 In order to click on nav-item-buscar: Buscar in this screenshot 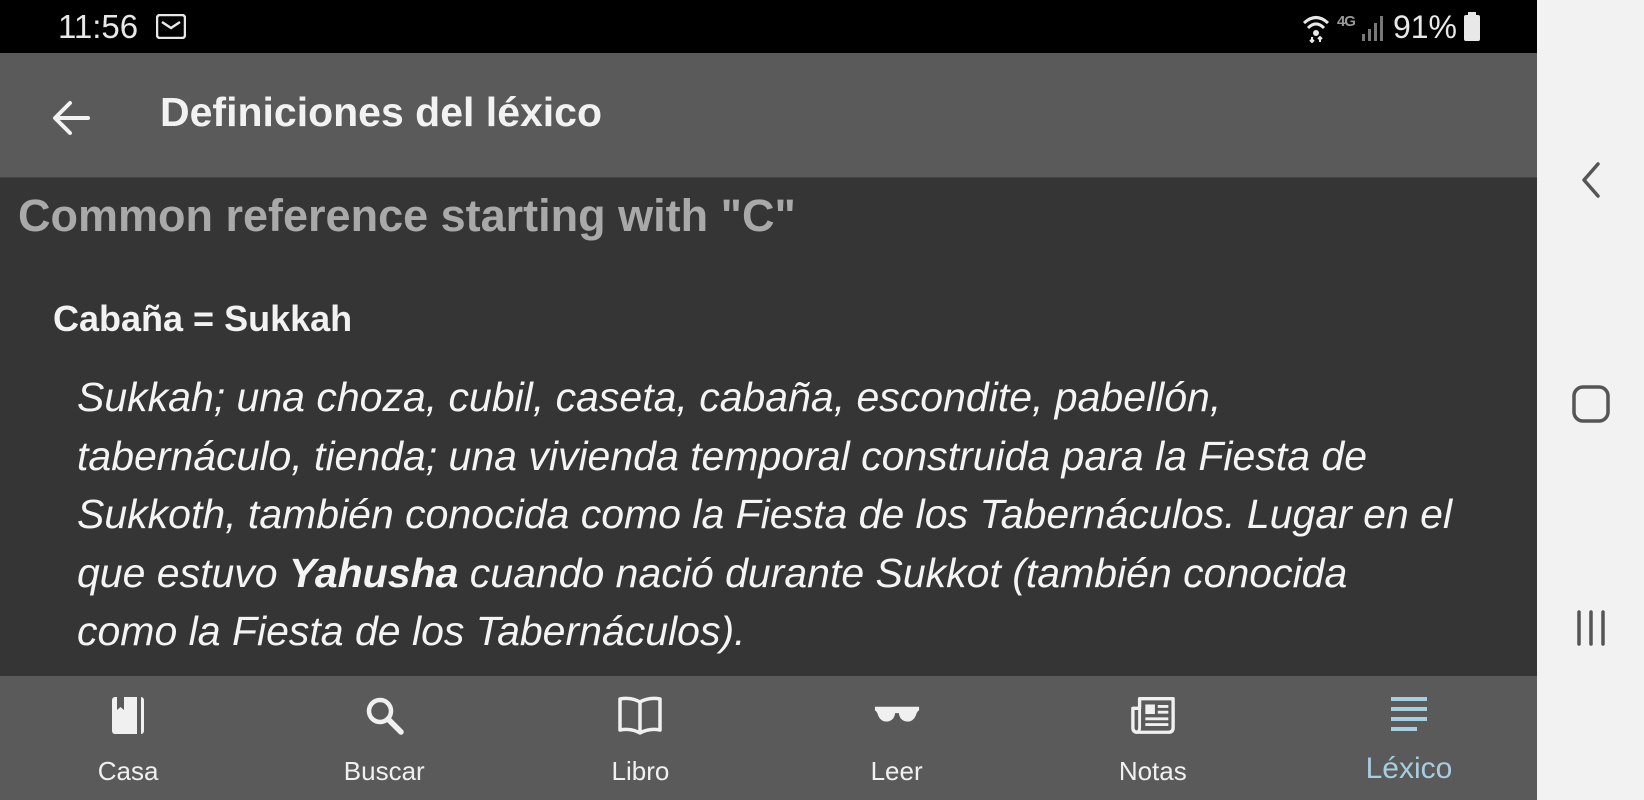, I will do `click(384, 738)`.